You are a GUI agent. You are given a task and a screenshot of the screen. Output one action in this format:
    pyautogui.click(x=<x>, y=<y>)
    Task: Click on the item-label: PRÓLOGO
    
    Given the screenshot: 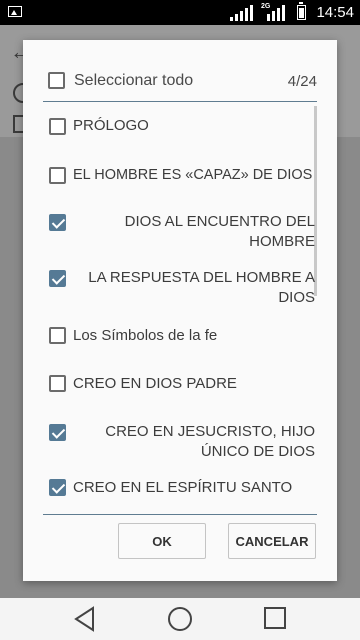 What is the action you would take?
    pyautogui.click(x=111, y=125)
    